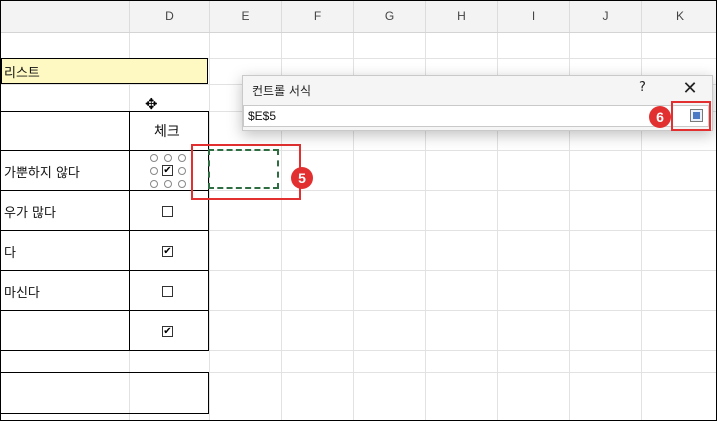 This screenshot has height=421, width=717. I want to click on check-column-header: 체크, so click(167, 132).